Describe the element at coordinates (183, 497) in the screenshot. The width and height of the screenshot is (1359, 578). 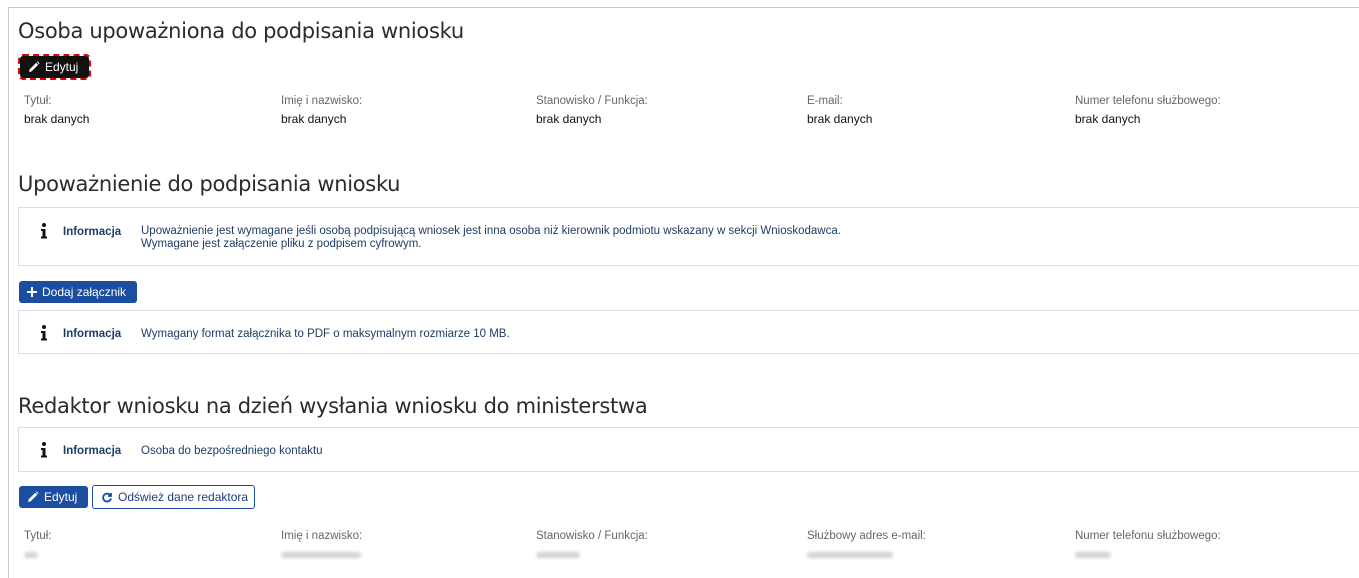
I see `refresh-editor-label: Odśwież dane redaktora` at that location.